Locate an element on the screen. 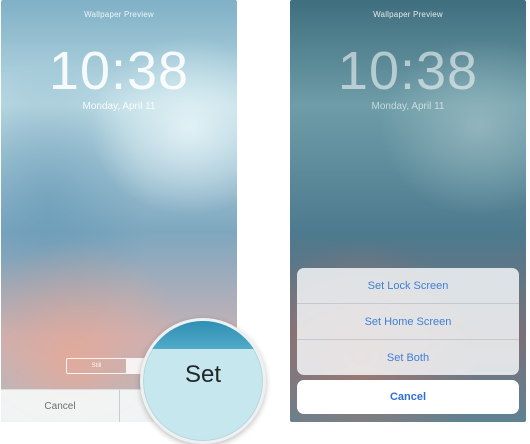  magnifier-wallpaper-strip is located at coordinates (203, 335).